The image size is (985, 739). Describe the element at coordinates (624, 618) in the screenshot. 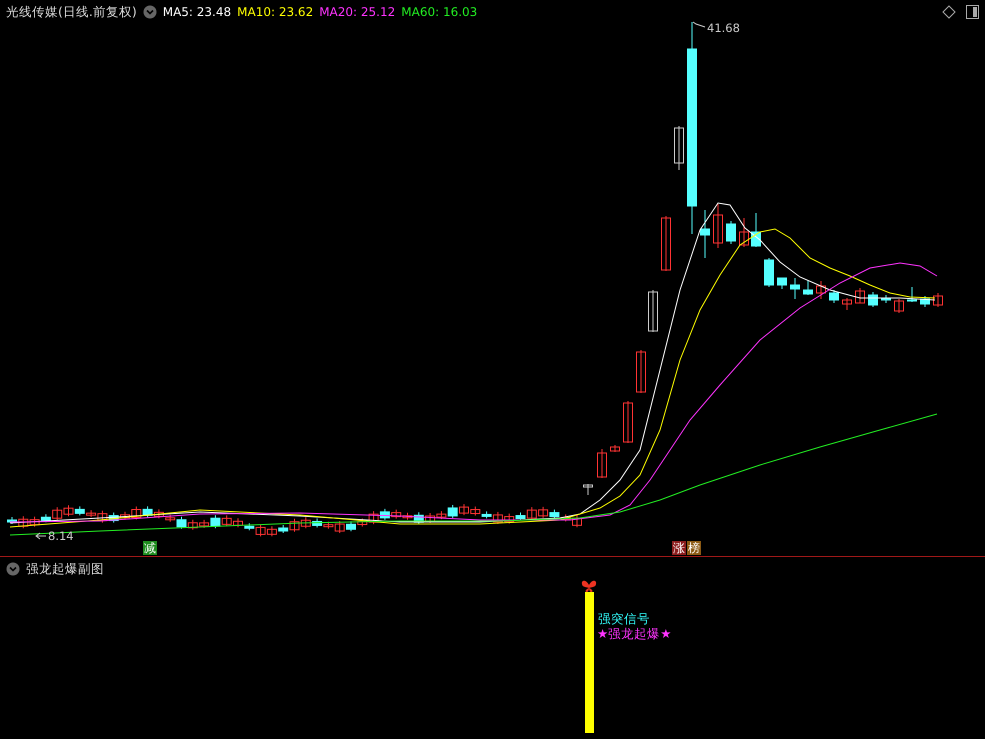

I see `signal-label: 强突信号` at that location.